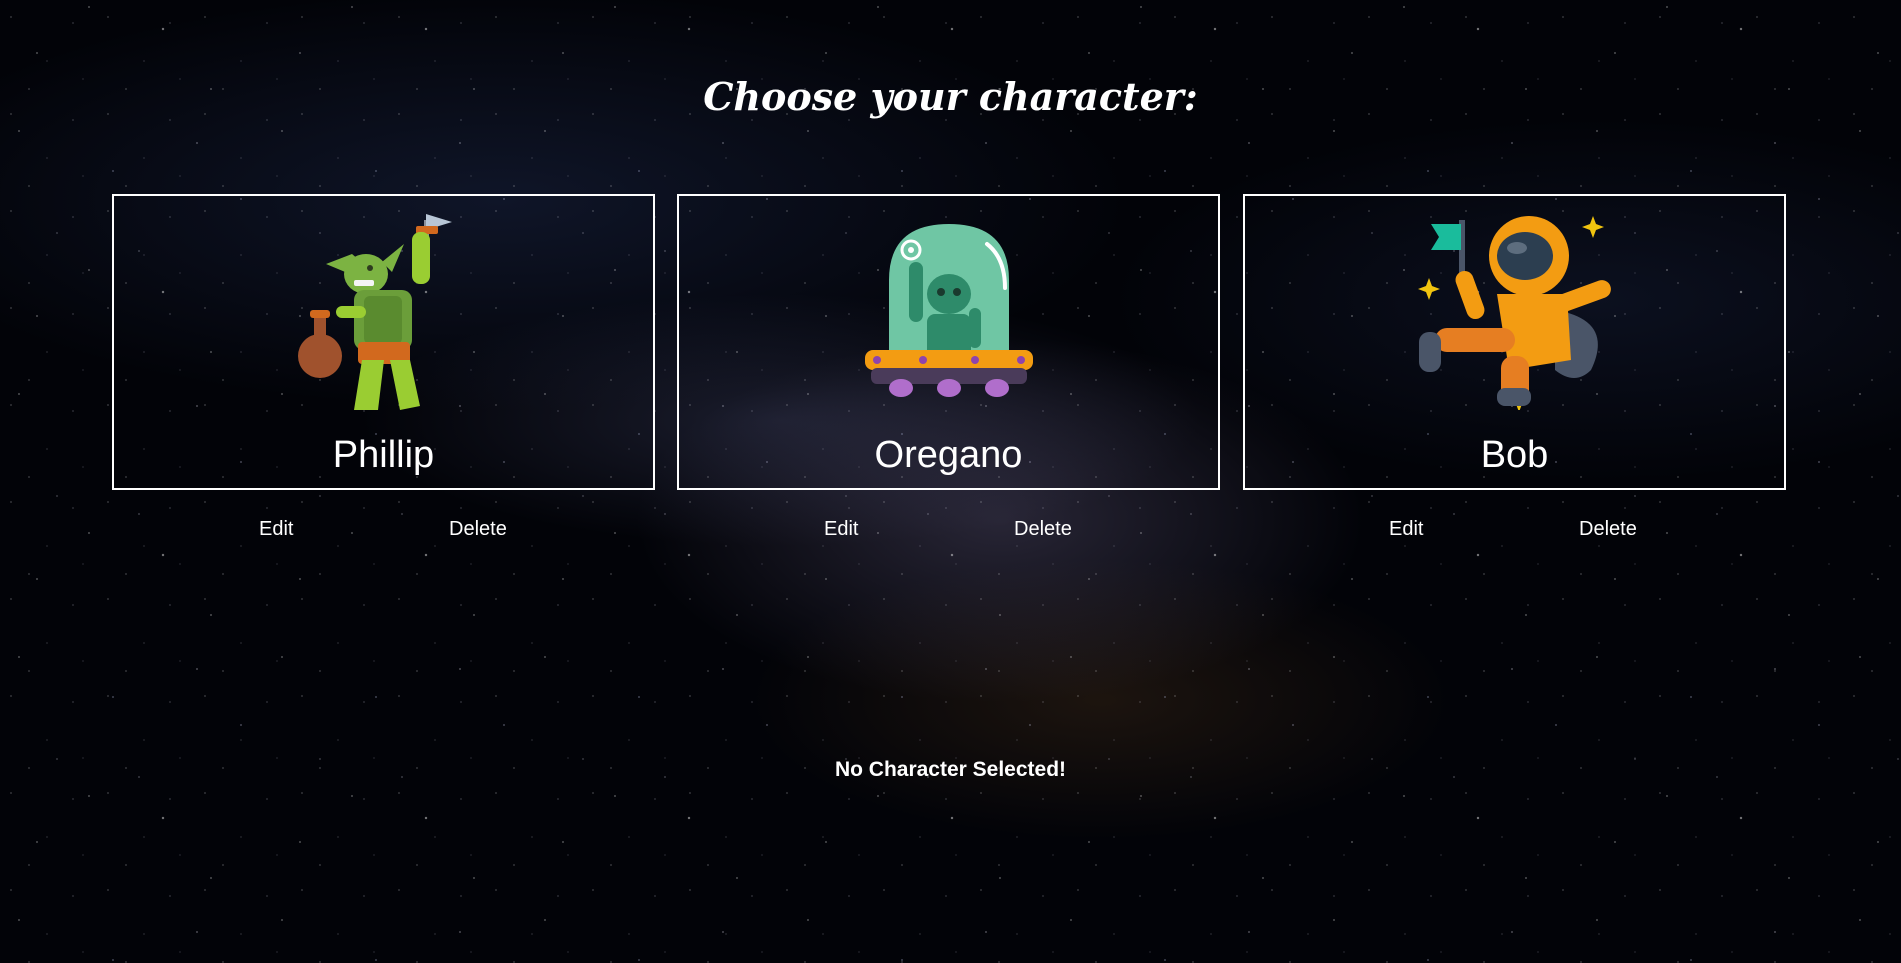 The width and height of the screenshot is (1901, 963). I want to click on edit-button-oregano: Edit, so click(841, 529).